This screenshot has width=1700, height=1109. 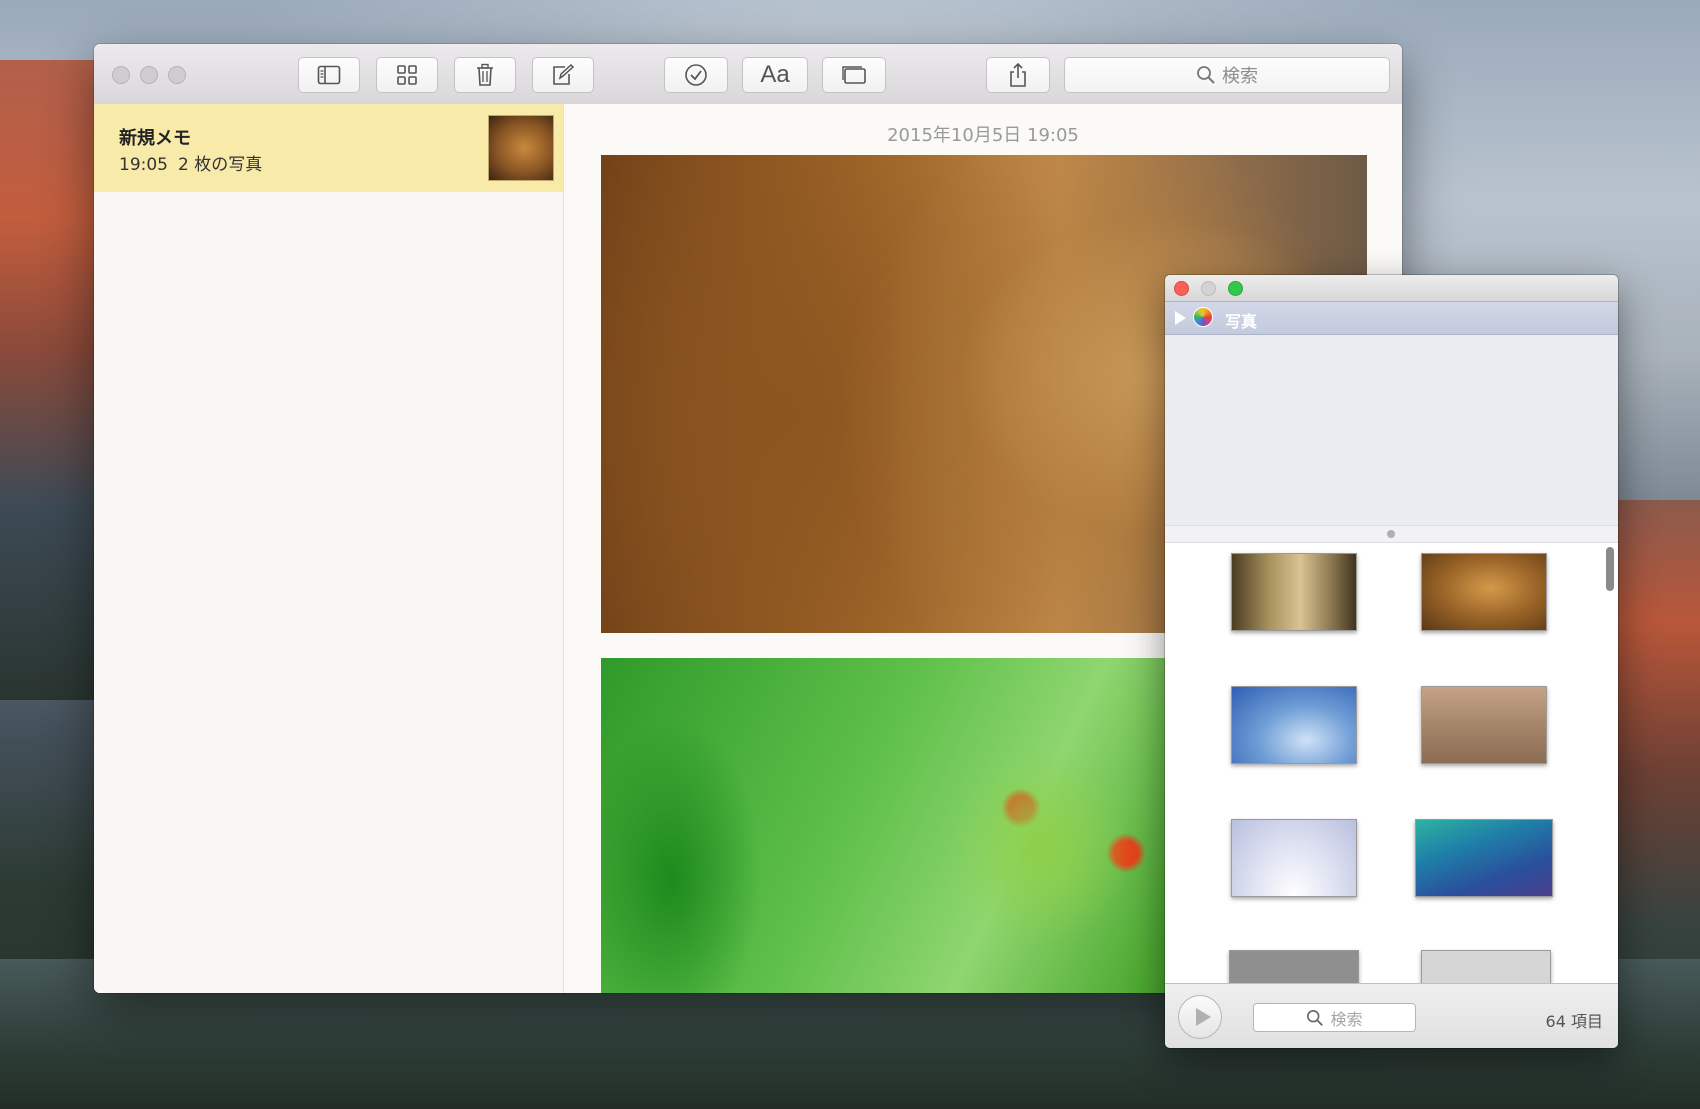 I want to click on split-divider, so click(x=1391, y=534).